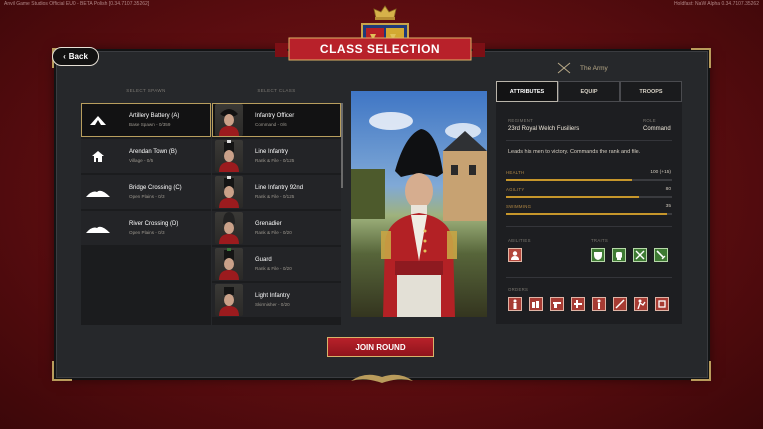  Describe the element at coordinates (272, 296) in the screenshot. I see `class-name: Light Infantry` at that location.